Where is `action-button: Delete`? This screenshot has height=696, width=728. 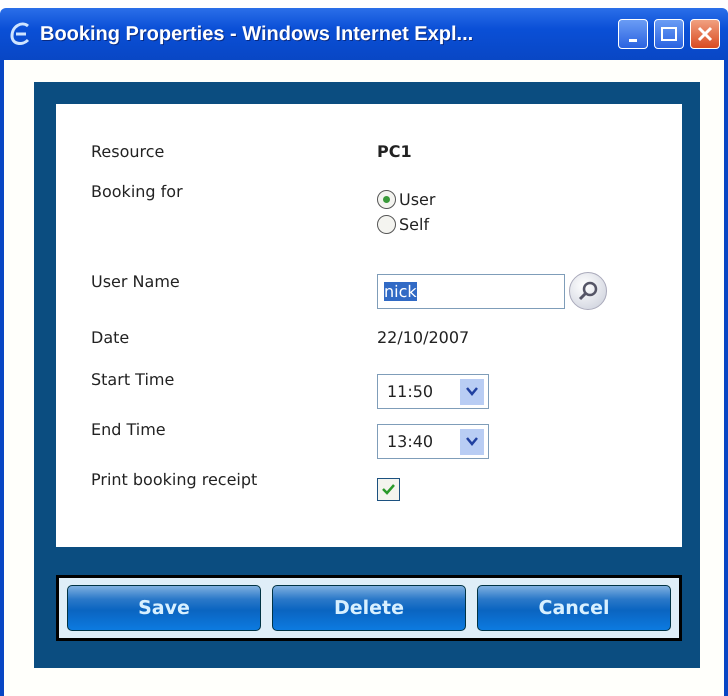 action-button: Delete is located at coordinates (369, 608).